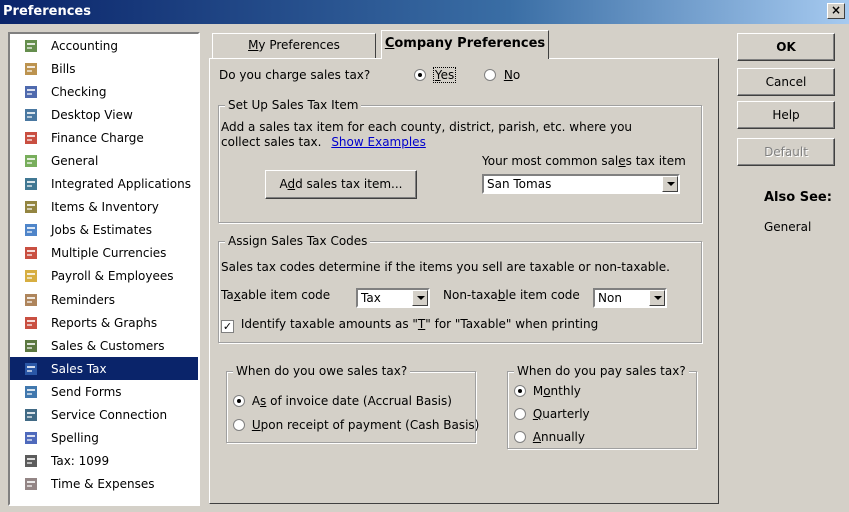  Describe the element at coordinates (298, 241) in the screenshot. I see `codes-group-legend: Assign Sales Tax Codes` at that location.